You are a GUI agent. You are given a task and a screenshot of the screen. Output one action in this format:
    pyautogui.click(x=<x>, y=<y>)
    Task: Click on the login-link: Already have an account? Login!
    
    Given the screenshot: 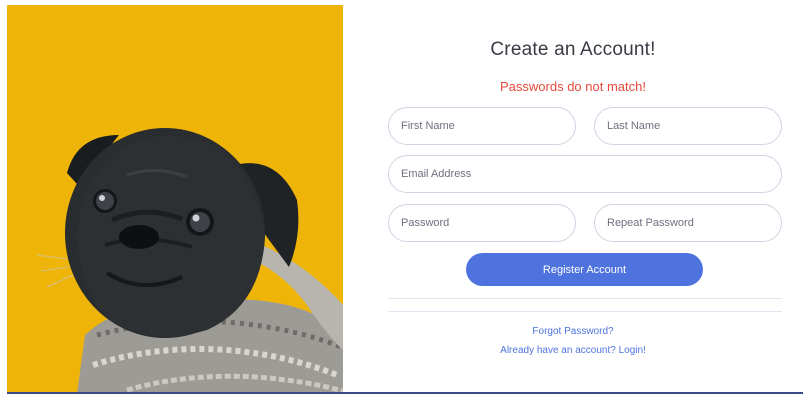 What is the action you would take?
    pyautogui.click(x=573, y=350)
    